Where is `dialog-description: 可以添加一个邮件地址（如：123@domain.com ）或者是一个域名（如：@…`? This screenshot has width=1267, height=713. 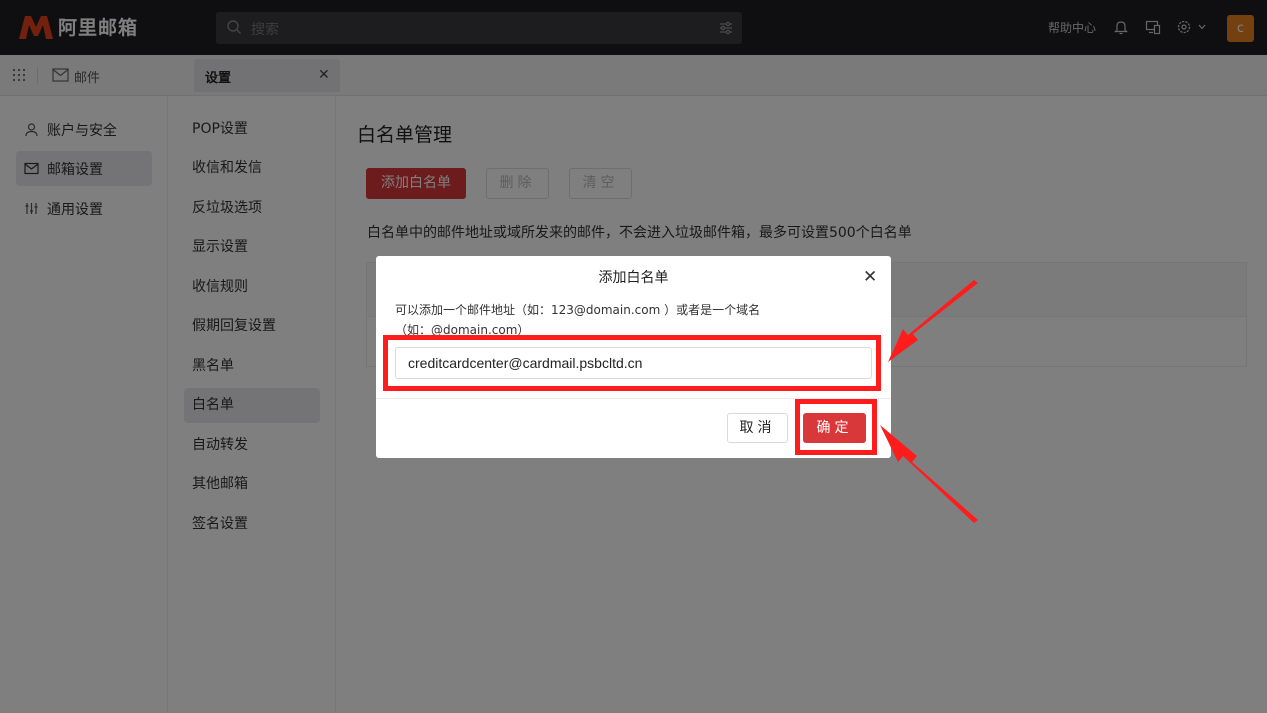
dialog-description: 可以添加一个邮件地址（如：123@domain.com ）或者是一个域名（如：@… is located at coordinates (578, 320).